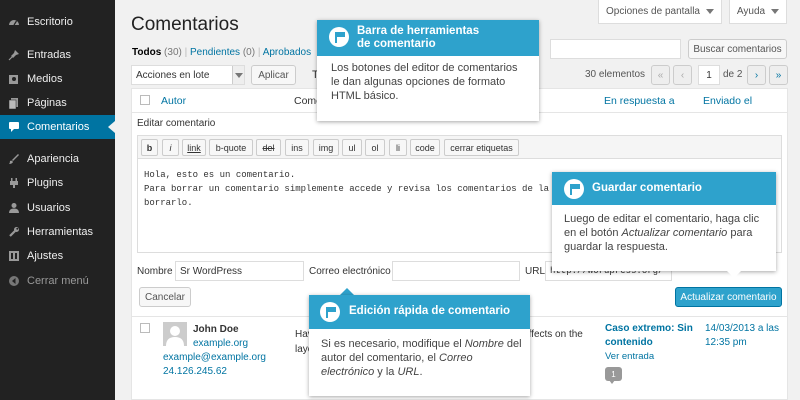 This screenshot has width=800, height=400. Describe the element at coordinates (484, 344) in the screenshot. I see `tooltip-emphasis: Nombre` at that location.